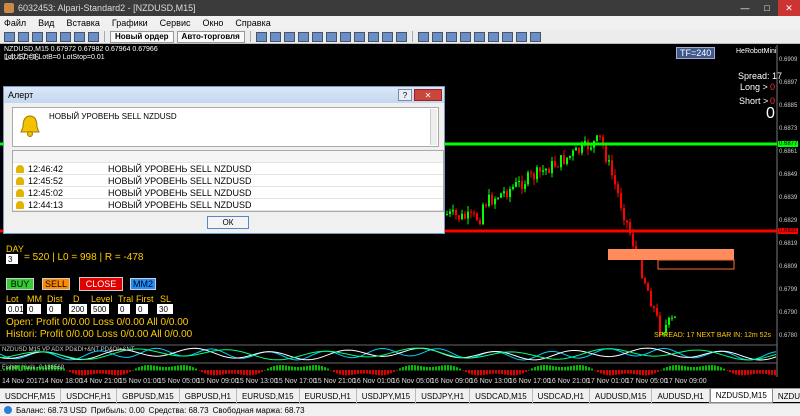 Image resolution: width=800 pixels, height=416 pixels. Describe the element at coordinates (786, 396) in the screenshot. I see `tab-nzdusd-h1: NZDUSD,H1` at that location.